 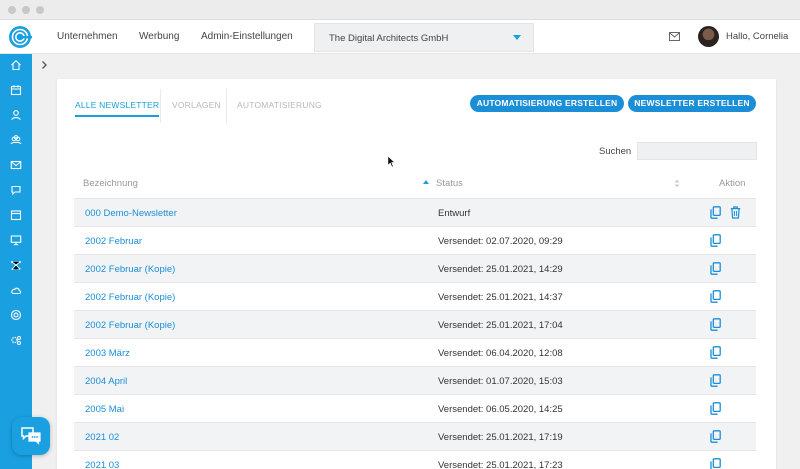 I want to click on newsletter-name-link: 2021 03, so click(x=102, y=464).